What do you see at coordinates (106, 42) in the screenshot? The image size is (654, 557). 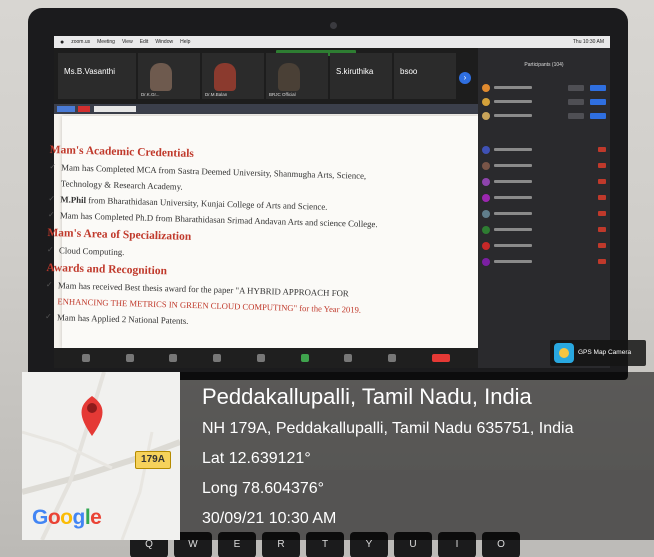 I see `menubar-item: Meeting` at bounding box center [106, 42].